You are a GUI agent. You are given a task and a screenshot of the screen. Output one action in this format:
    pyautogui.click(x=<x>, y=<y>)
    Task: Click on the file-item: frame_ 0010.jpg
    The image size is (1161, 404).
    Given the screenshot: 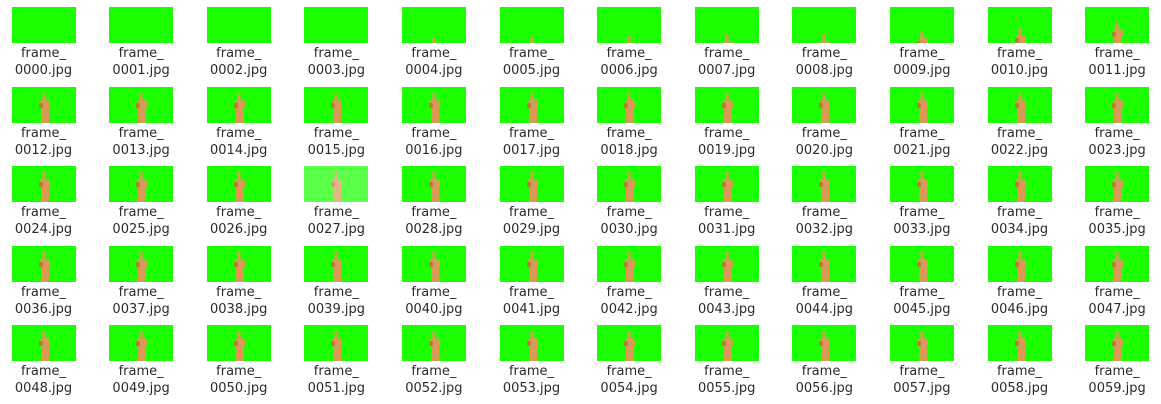 What is the action you would take?
    pyautogui.click(x=1020, y=39)
    